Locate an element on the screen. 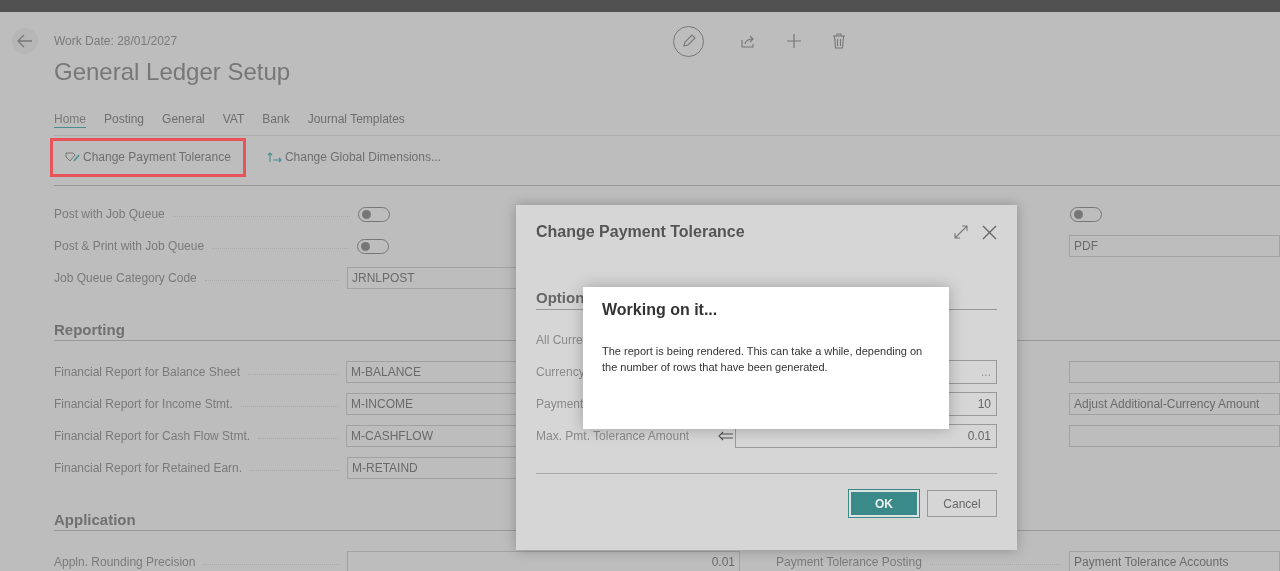 This screenshot has height=571, width=1280. share-icon is located at coordinates (748, 41).